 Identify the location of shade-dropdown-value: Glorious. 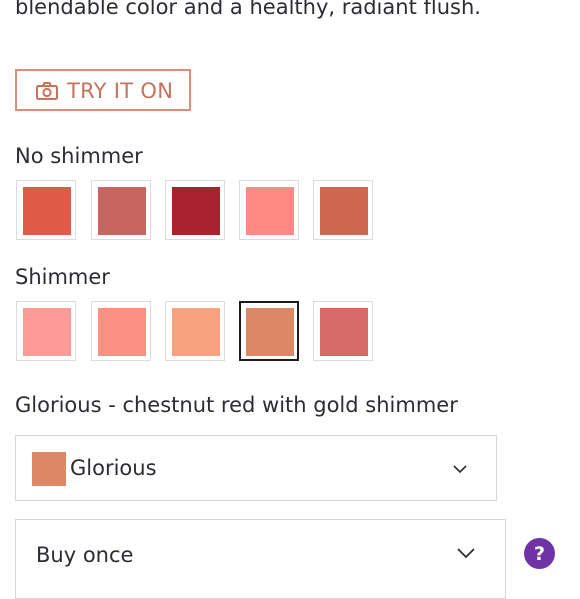
(113, 468).